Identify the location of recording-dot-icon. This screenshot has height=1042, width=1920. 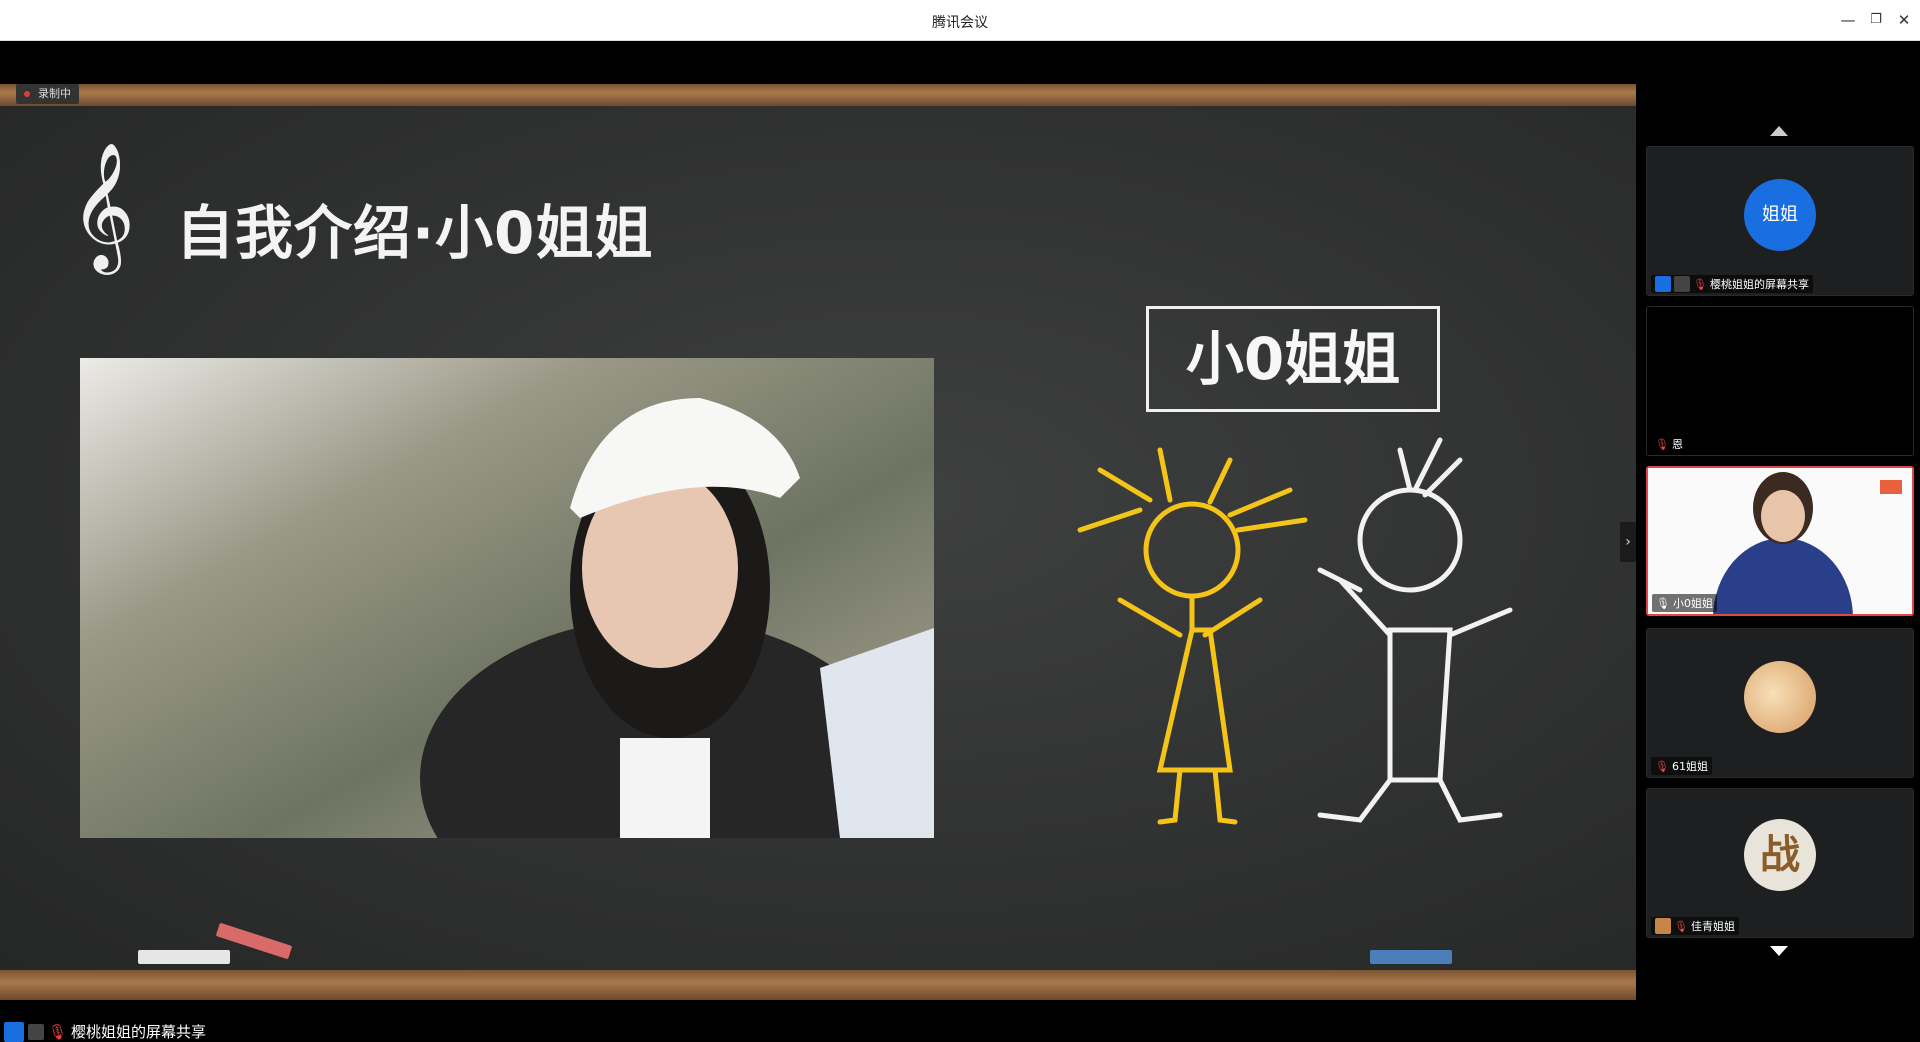
(27, 94).